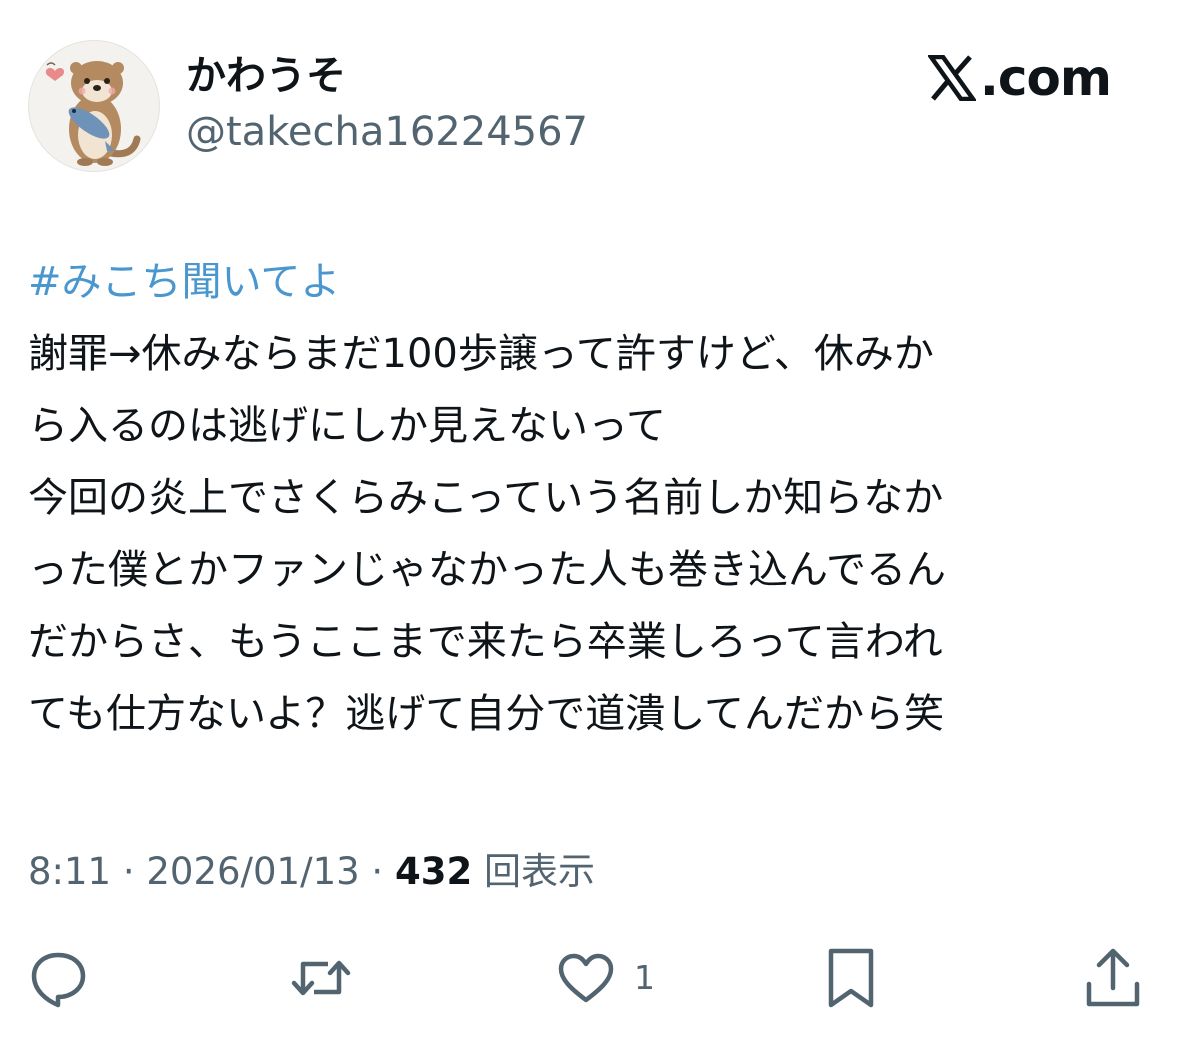 Image resolution: width=1179 pixels, height=1064 pixels. I want to click on tweet-date: 2026/01/13, so click(252, 871).